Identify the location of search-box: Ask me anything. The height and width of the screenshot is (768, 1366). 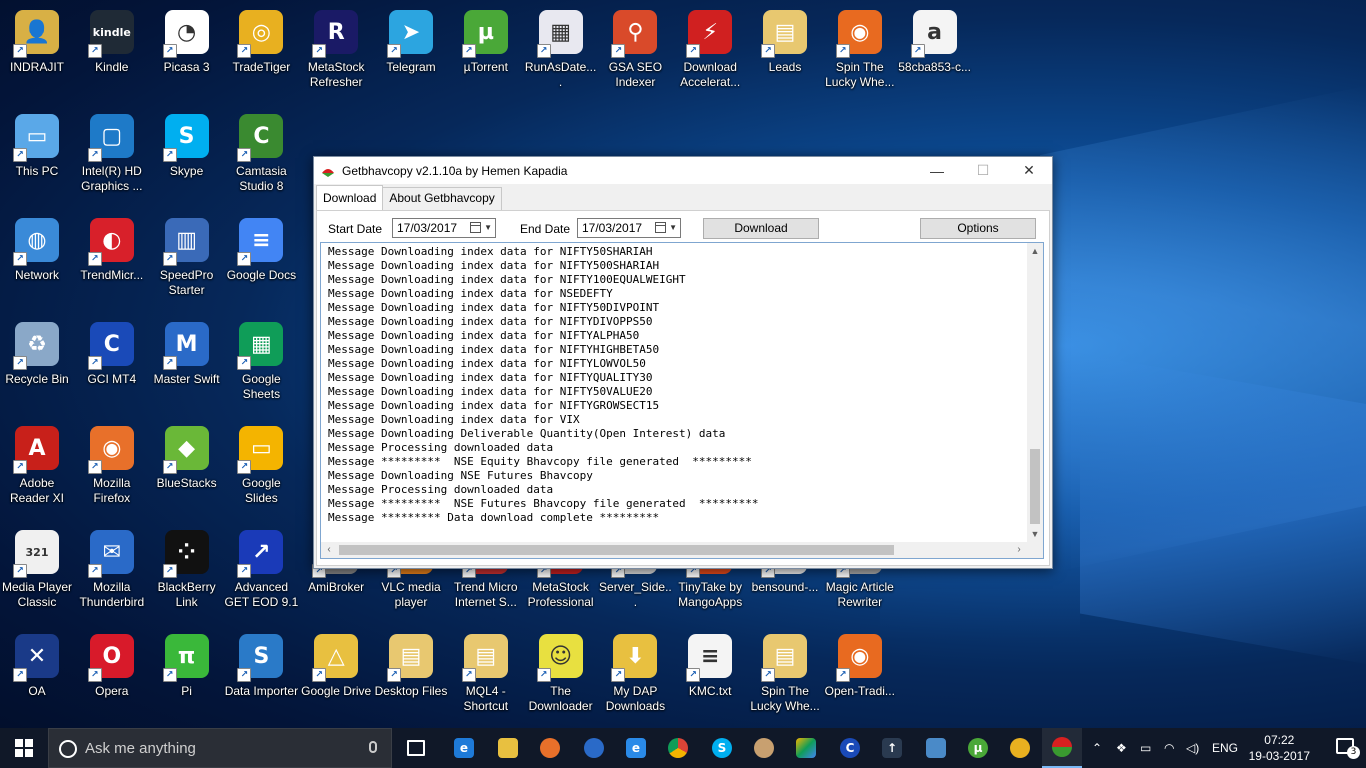
(220, 748).